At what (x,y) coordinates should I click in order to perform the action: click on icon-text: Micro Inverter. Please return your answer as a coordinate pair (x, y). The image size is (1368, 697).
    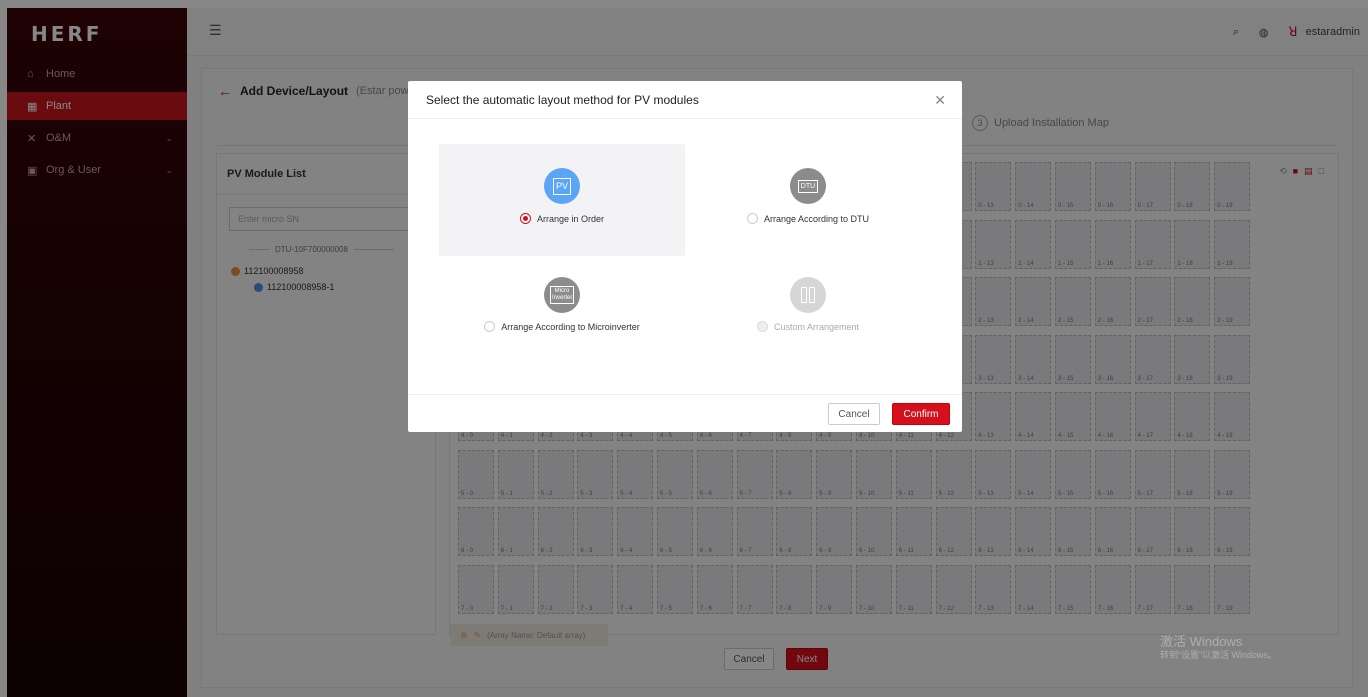
    Looking at the image, I should click on (562, 295).